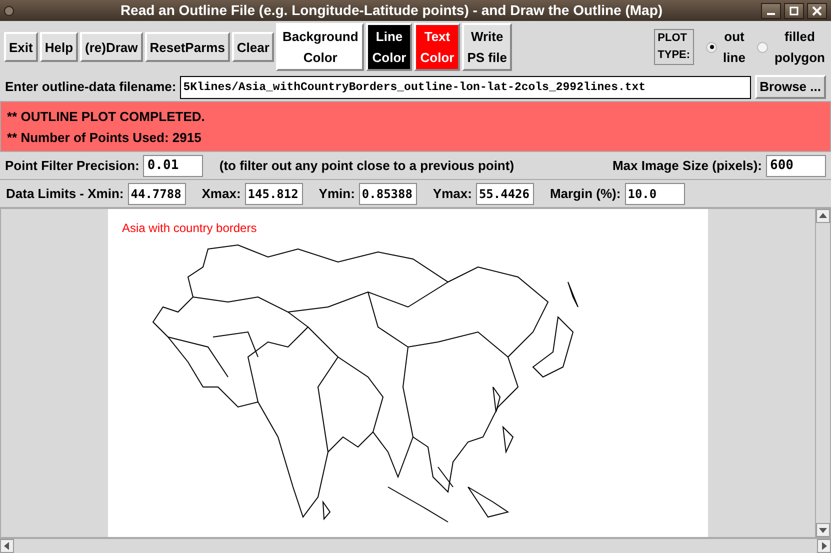  Describe the element at coordinates (796, 165) in the screenshot. I see `input-field: 600` at that location.